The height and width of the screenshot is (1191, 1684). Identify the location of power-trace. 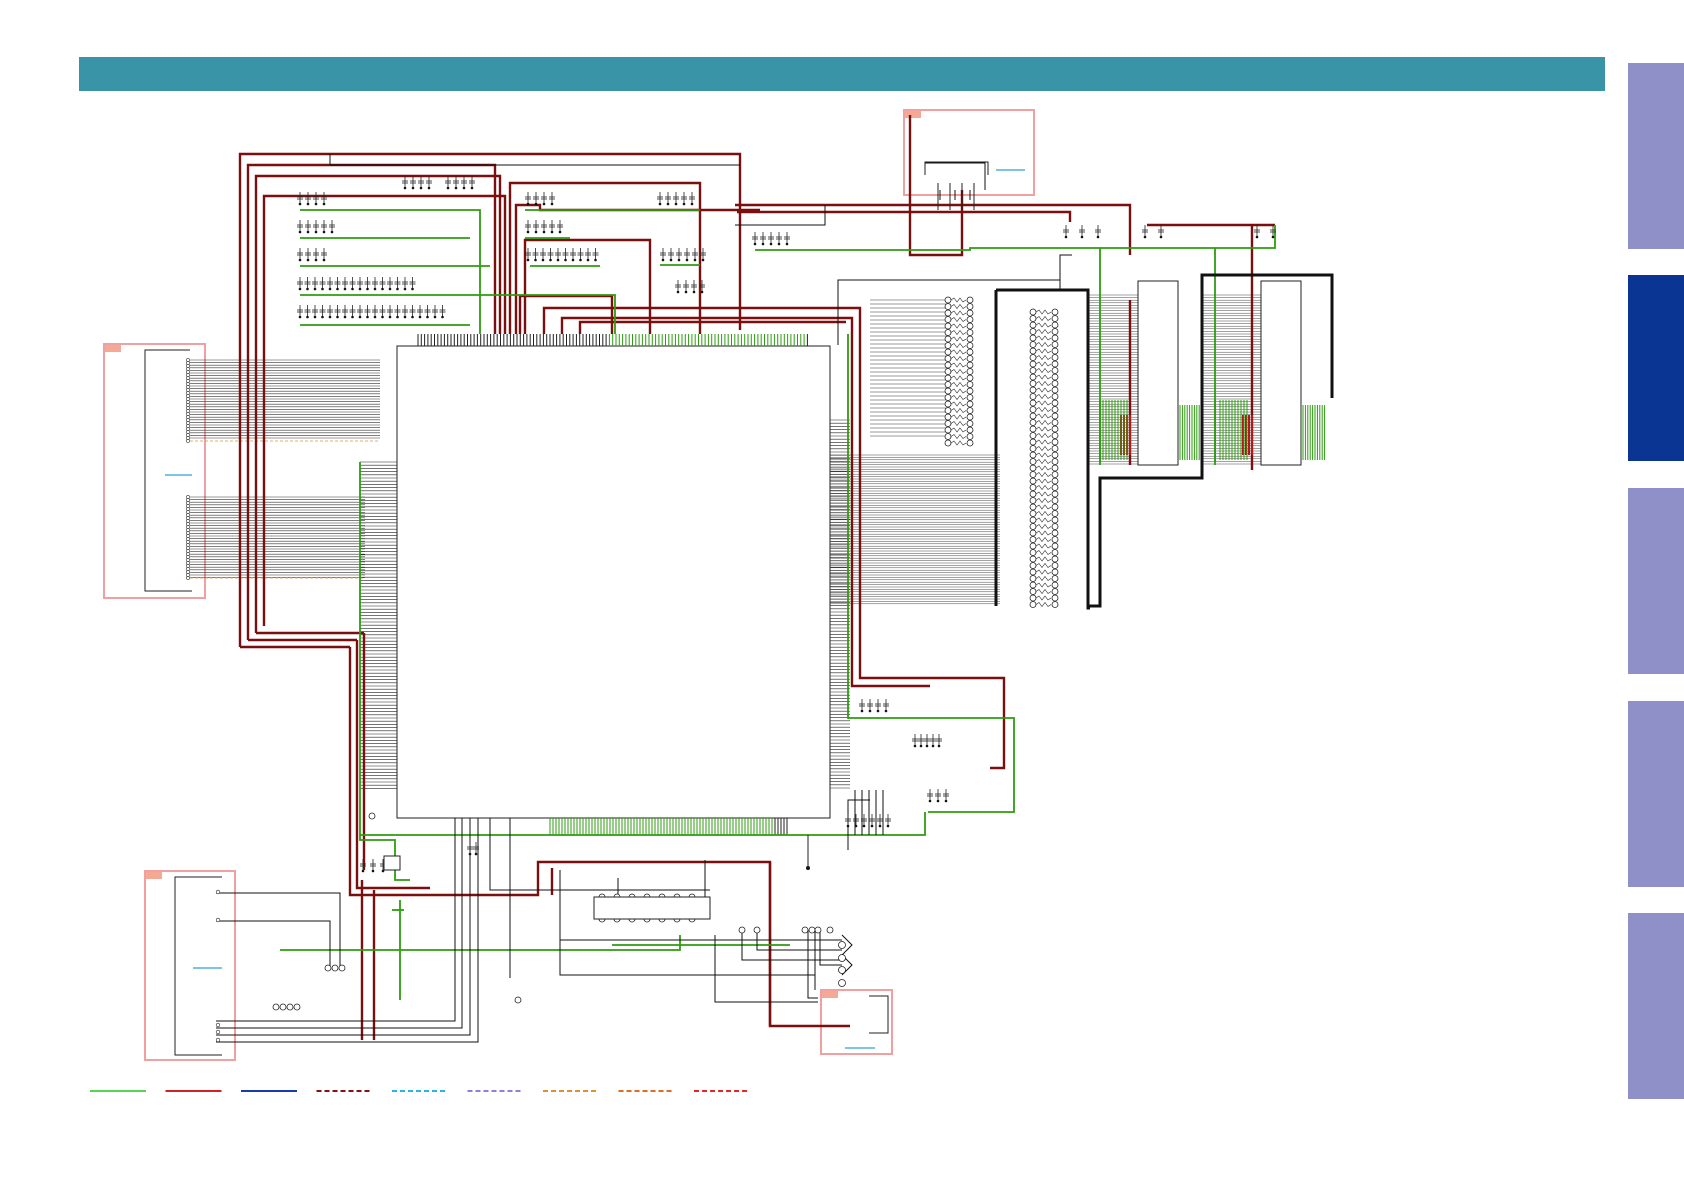
(936, 186).